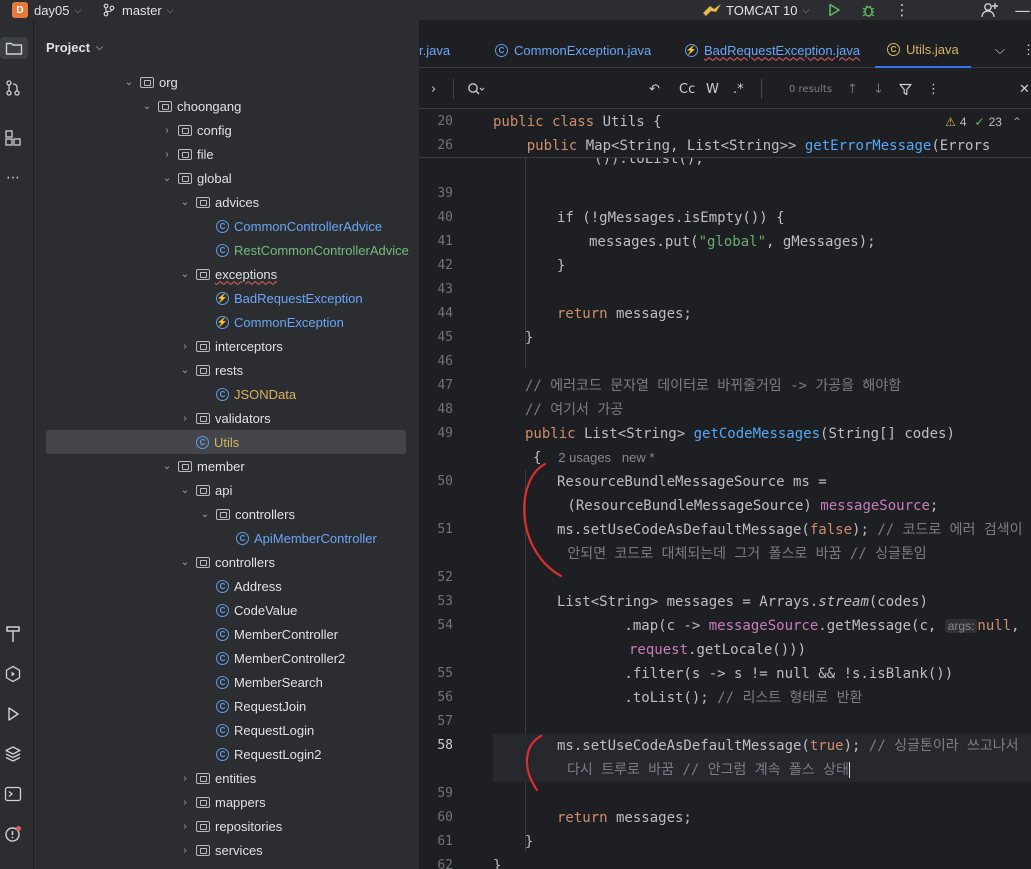 This screenshot has width=1031, height=869. I want to click on tree-folder: › mappers, so click(226, 802).